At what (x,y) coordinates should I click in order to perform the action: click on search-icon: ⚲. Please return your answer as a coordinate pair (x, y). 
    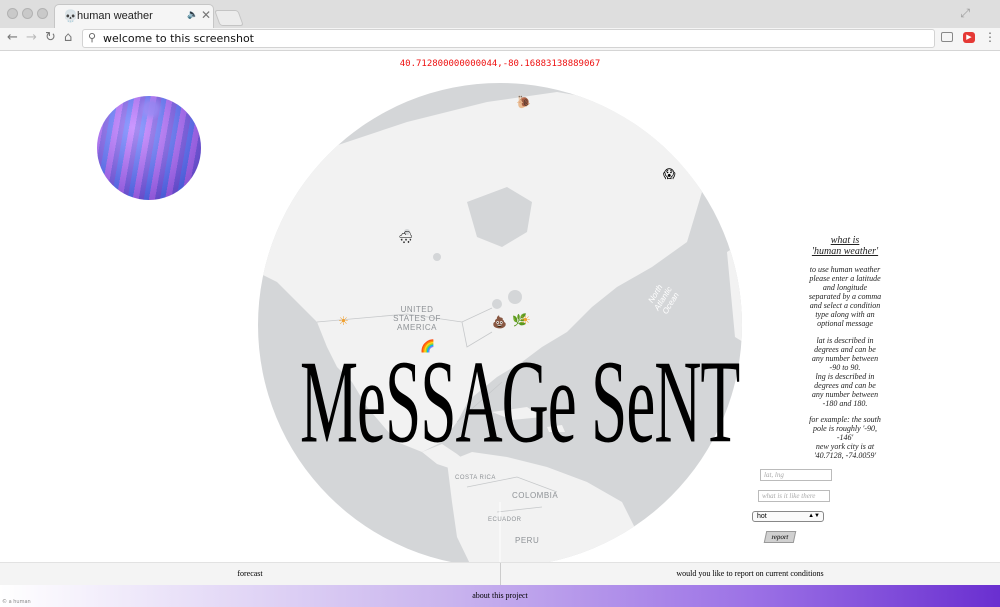
    Looking at the image, I should click on (92, 37).